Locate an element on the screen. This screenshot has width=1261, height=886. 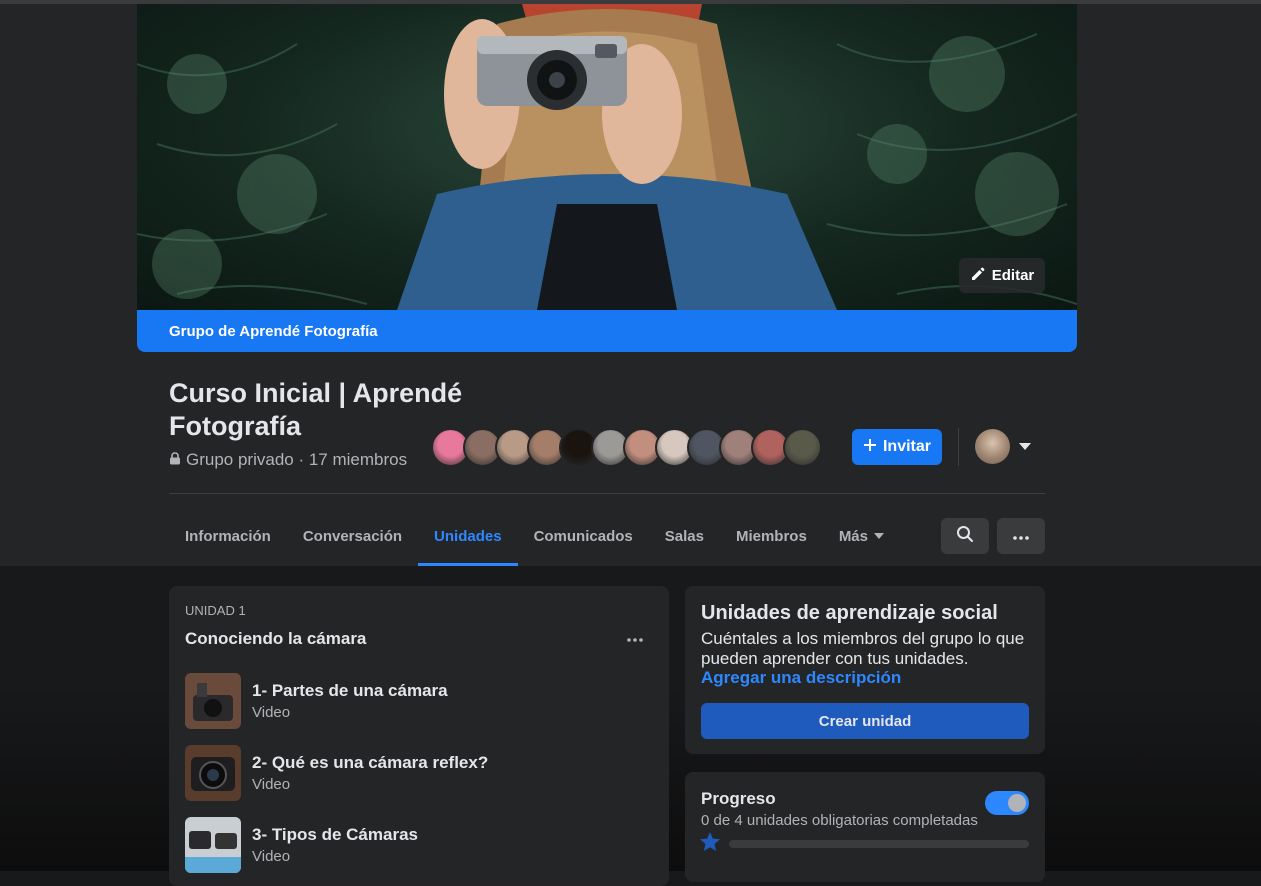
header-divider is located at coordinates (958, 447).